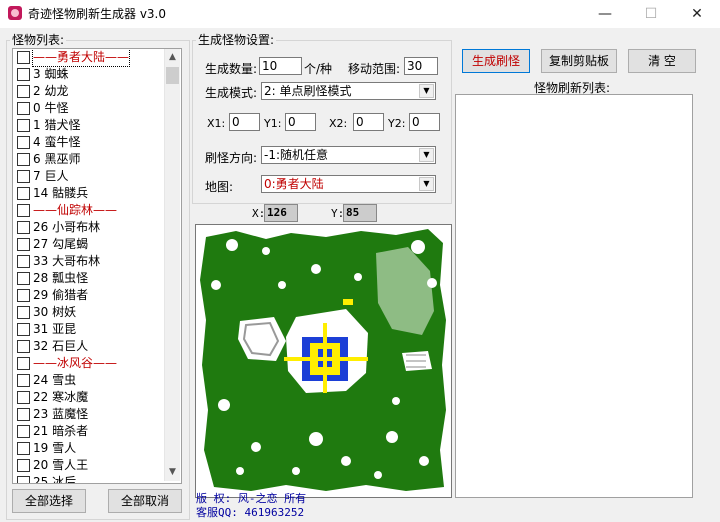 The width and height of the screenshot is (720, 522). I want to click on list-item: 31 亚昆, so click(97, 329).